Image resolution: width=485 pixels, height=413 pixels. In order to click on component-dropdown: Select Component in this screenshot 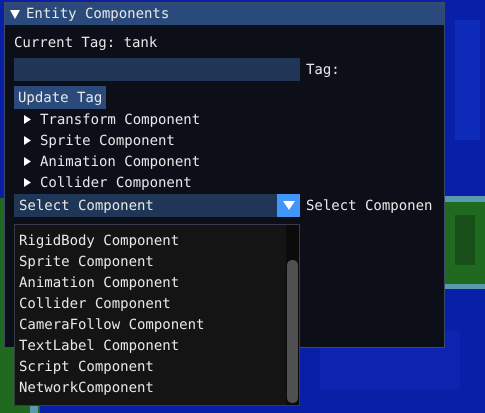, I will do `click(157, 205)`.